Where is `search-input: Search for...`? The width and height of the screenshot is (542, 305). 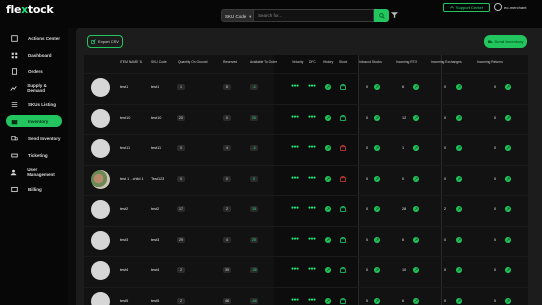 search-input: Search for... is located at coordinates (314, 15).